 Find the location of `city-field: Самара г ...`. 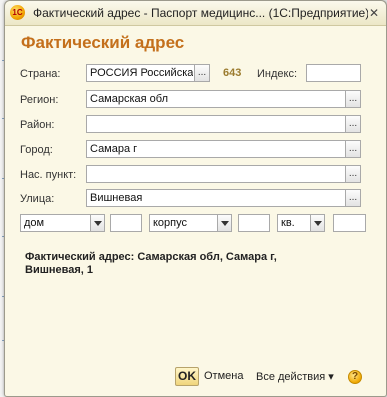

city-field: Самара г ... is located at coordinates (223, 149).